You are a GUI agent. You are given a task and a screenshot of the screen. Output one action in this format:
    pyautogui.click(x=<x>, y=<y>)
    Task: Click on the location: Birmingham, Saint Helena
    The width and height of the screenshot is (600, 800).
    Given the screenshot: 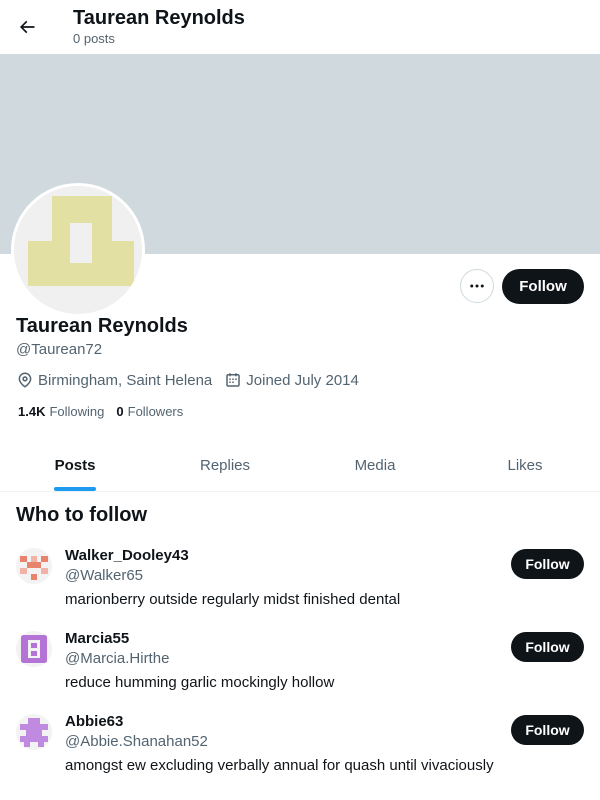 What is the action you would take?
    pyautogui.click(x=114, y=380)
    